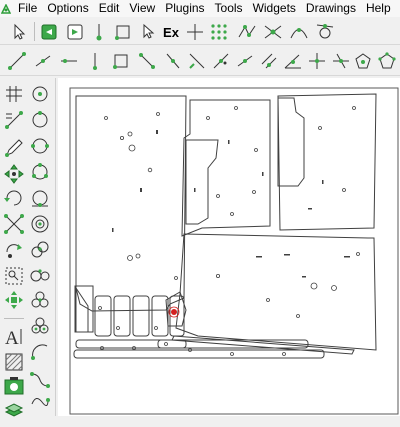 The width and height of the screenshot is (400, 427). What do you see at coordinates (14, 362) in the screenshot?
I see `hatch-icon` at bounding box center [14, 362].